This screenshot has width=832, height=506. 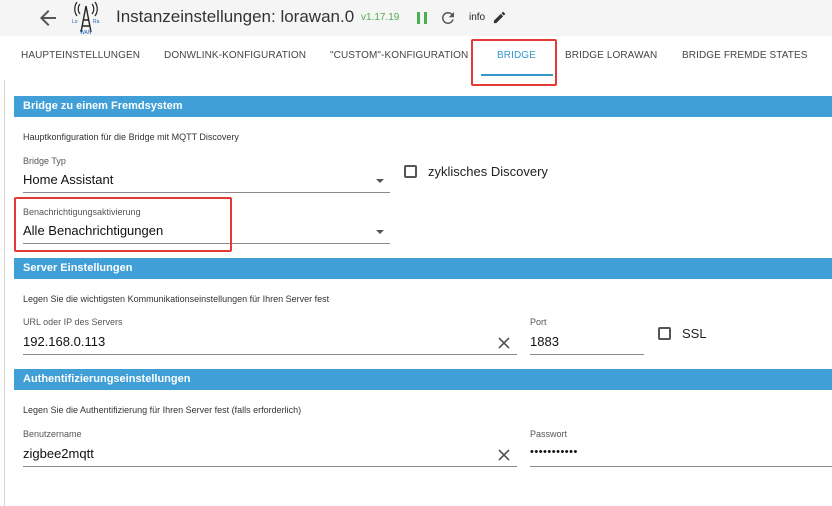 I want to click on left-border, so click(x=4, y=271).